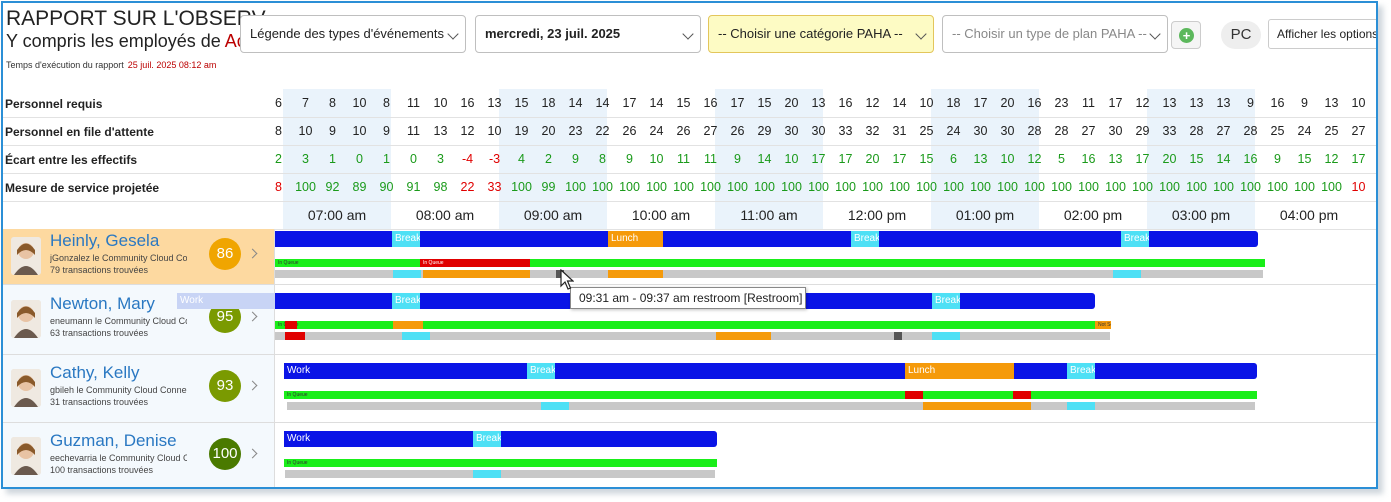  Describe the element at coordinates (1103, 325) in the screenshot. I see `timeline-segment-lunch: Not Sch` at that location.